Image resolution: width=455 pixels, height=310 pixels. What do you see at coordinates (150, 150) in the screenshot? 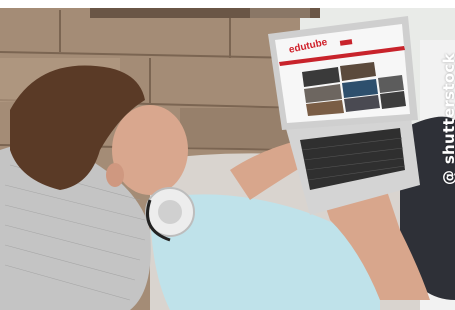
I see `face` at bounding box center [150, 150].